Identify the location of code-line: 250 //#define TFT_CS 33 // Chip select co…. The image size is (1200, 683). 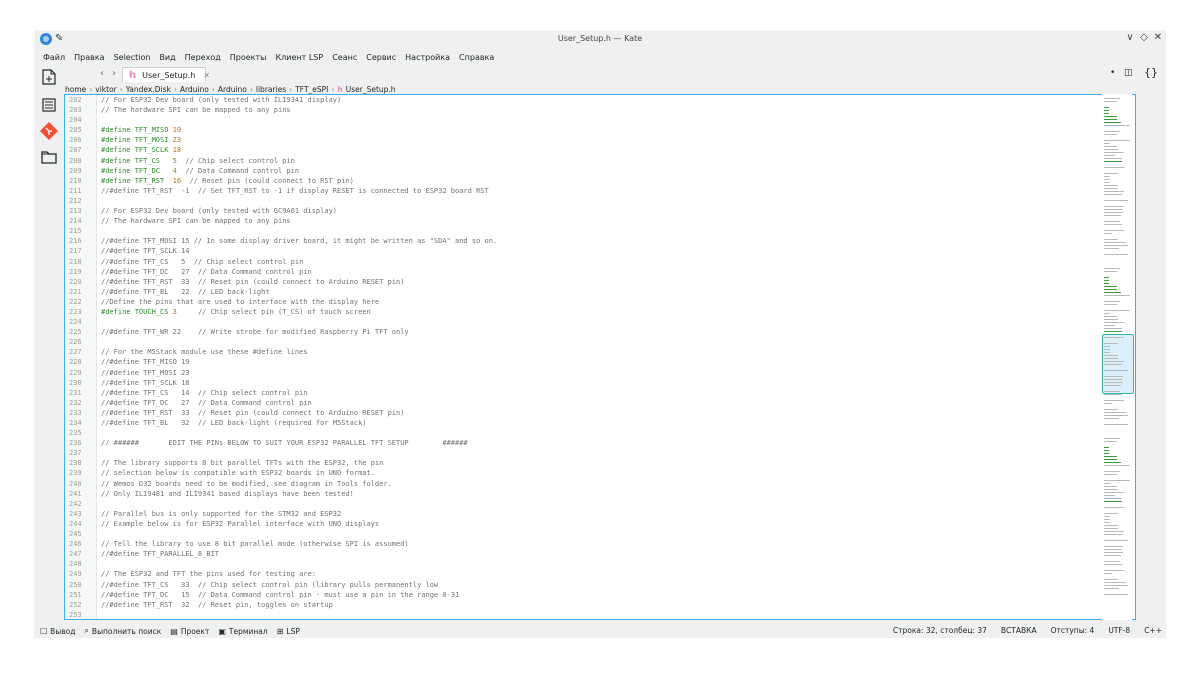
(600, 585).